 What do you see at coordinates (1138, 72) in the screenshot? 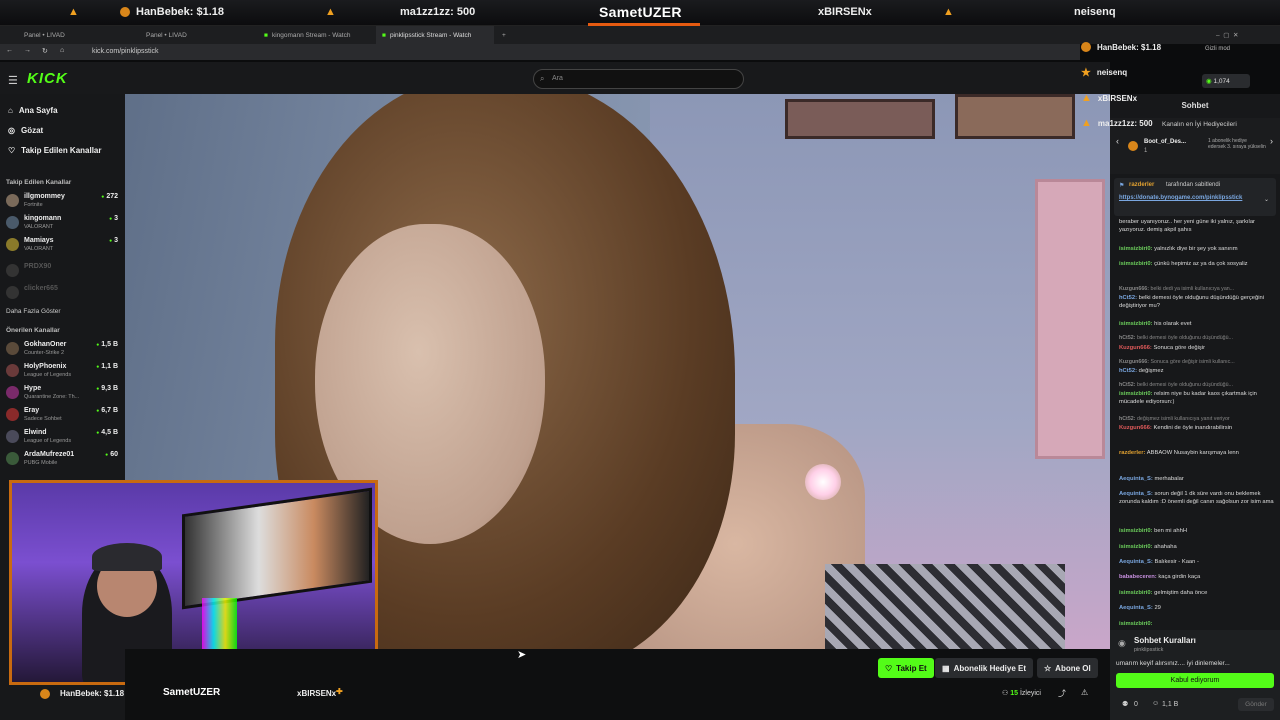
I see `overlay-side-item: ★ neisenq` at bounding box center [1138, 72].